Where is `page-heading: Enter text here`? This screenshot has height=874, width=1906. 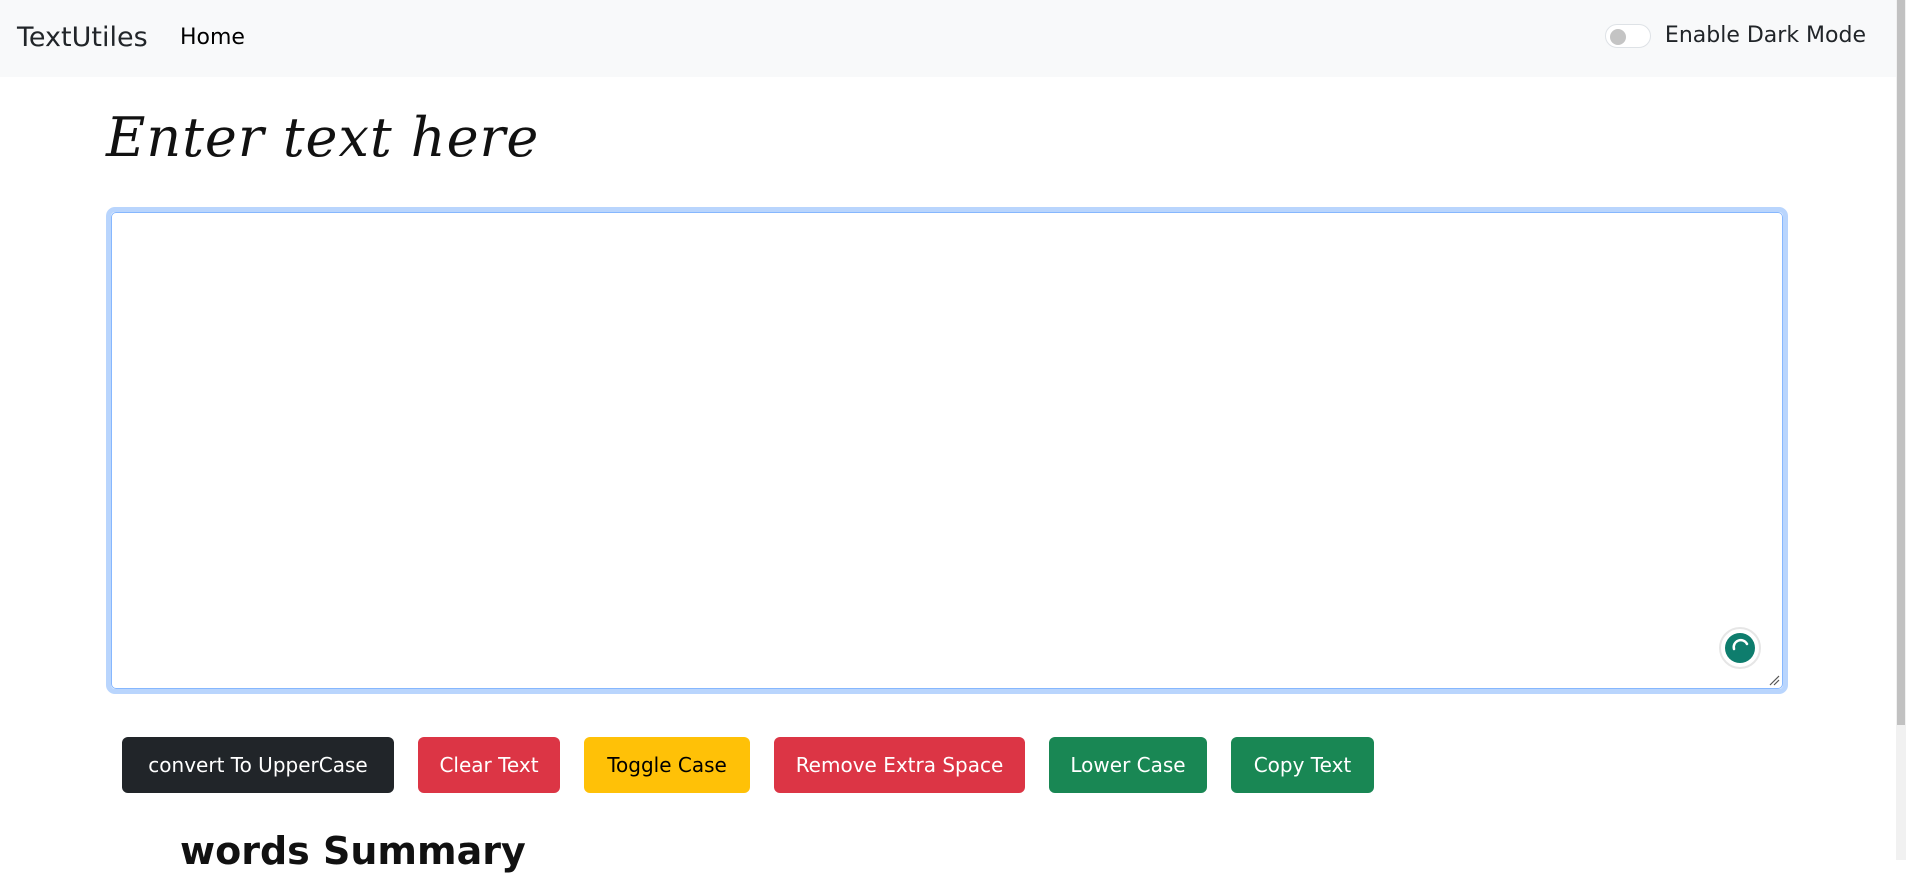 page-heading: Enter text here is located at coordinates (323, 137).